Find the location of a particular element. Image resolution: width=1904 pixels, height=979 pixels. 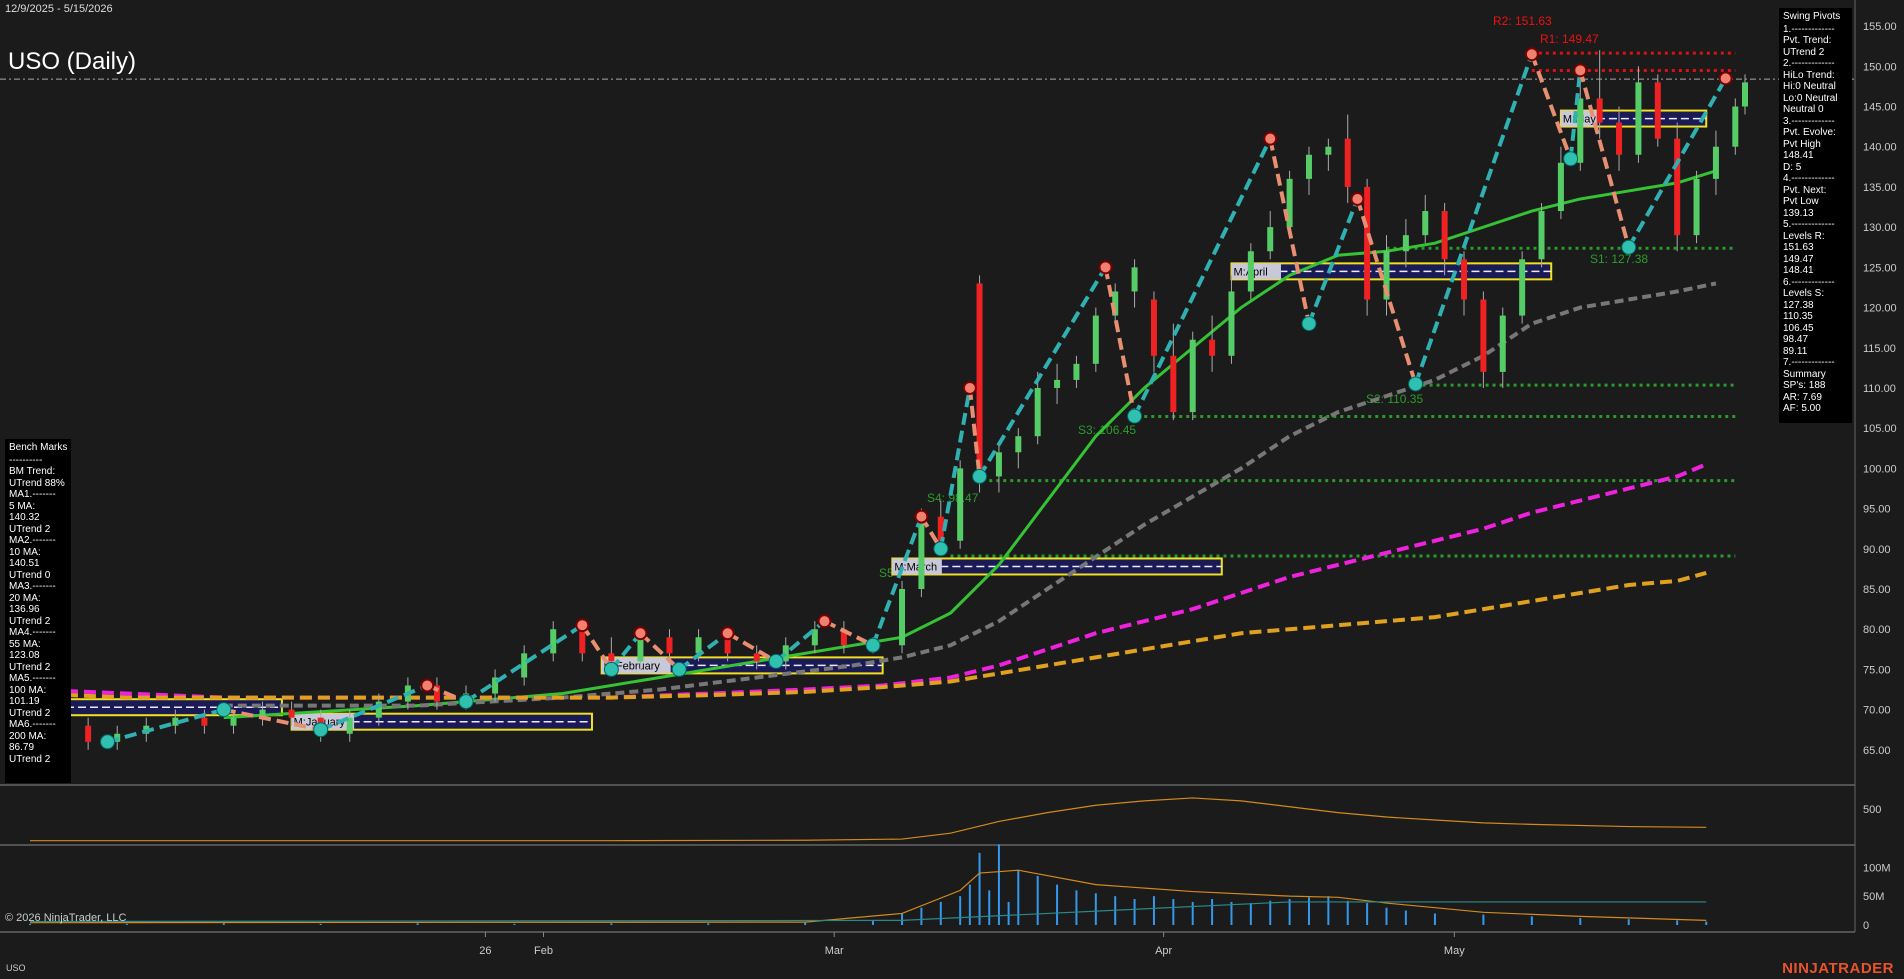

swing-panel-line: Levels R: is located at coordinates (1804, 236).